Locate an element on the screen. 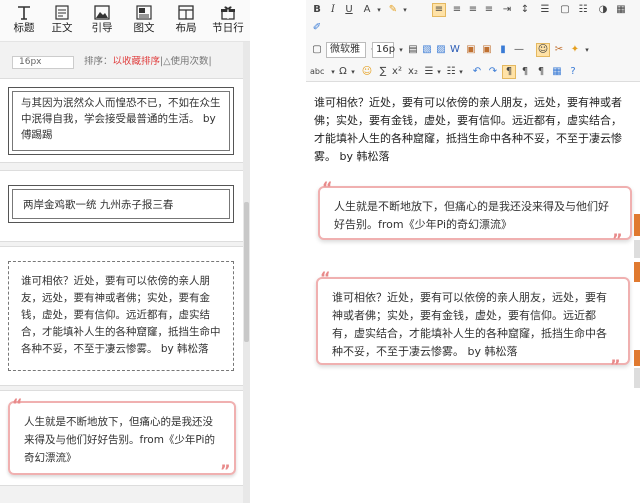 This screenshot has height=503, width=640. scrollbar is located at coordinates (246, 272).